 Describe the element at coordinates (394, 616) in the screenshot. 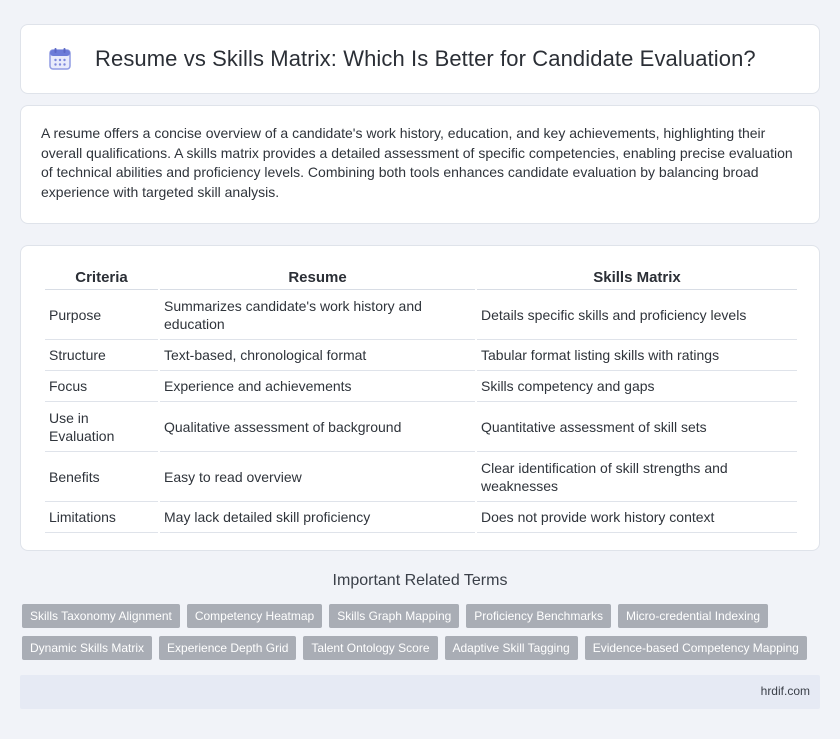

I see `tag-skills-graph-mapping: Skills Graph Mapping` at that location.